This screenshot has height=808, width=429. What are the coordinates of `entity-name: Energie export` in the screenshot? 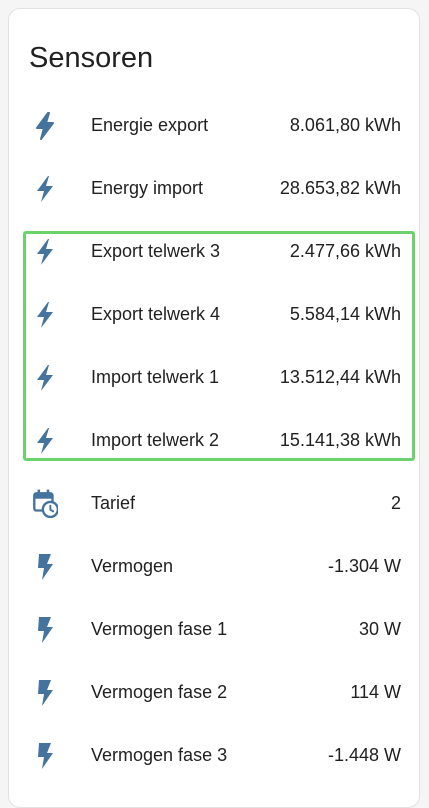 It's located at (150, 125).